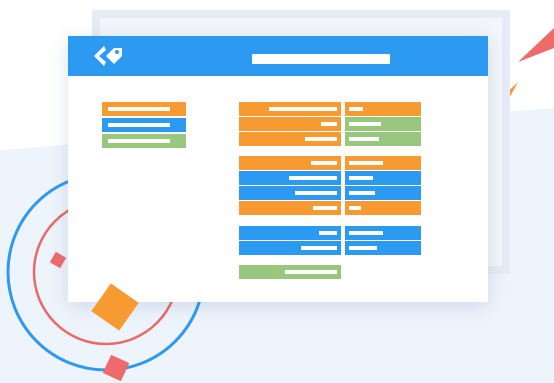 The width and height of the screenshot is (554, 383). What do you see at coordinates (321, 59) in the screenshot?
I see `window-title` at bounding box center [321, 59].